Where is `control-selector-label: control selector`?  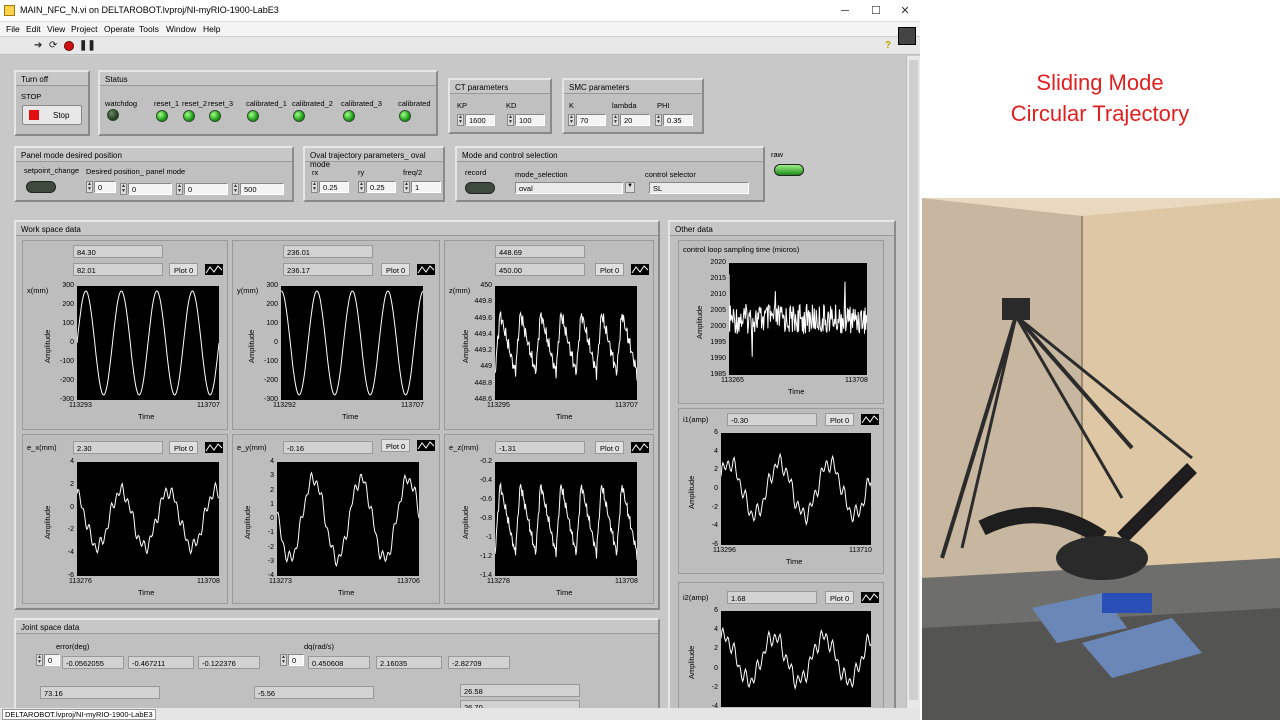
control-selector-label: control selector is located at coordinates (670, 174).